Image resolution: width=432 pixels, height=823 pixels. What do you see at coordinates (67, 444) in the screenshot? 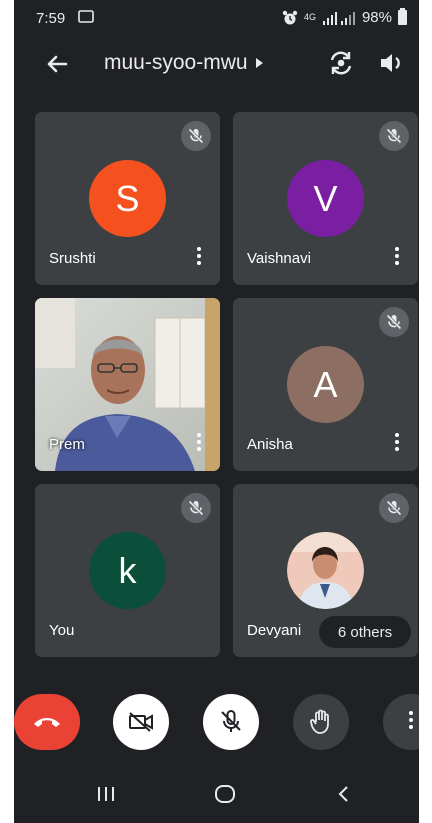
I see `participant-name: Prem` at bounding box center [67, 444].